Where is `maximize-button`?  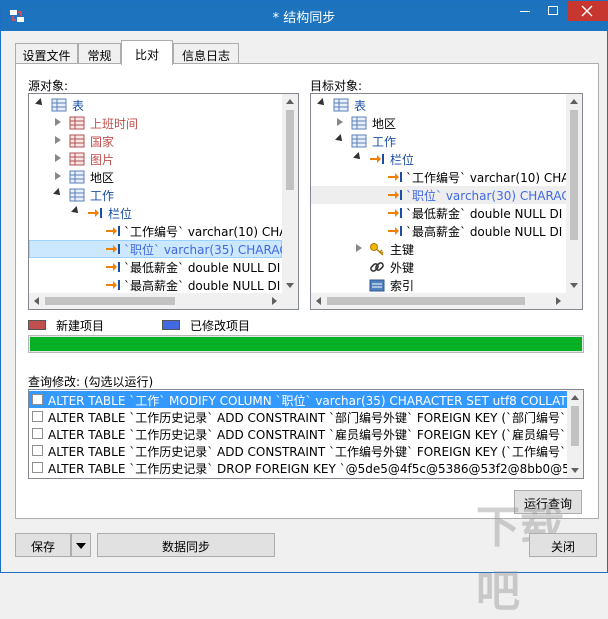 maximize-button is located at coordinates (553, 11).